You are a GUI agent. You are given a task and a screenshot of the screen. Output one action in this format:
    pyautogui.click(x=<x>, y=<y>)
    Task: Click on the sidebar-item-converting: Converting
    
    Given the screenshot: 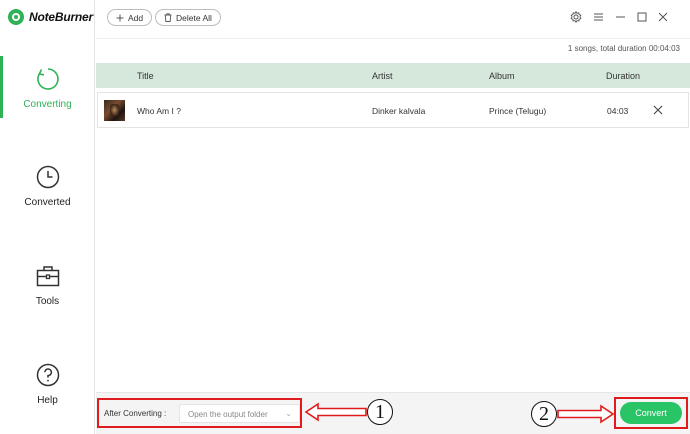 What is the action you would take?
    pyautogui.click(x=47, y=87)
    